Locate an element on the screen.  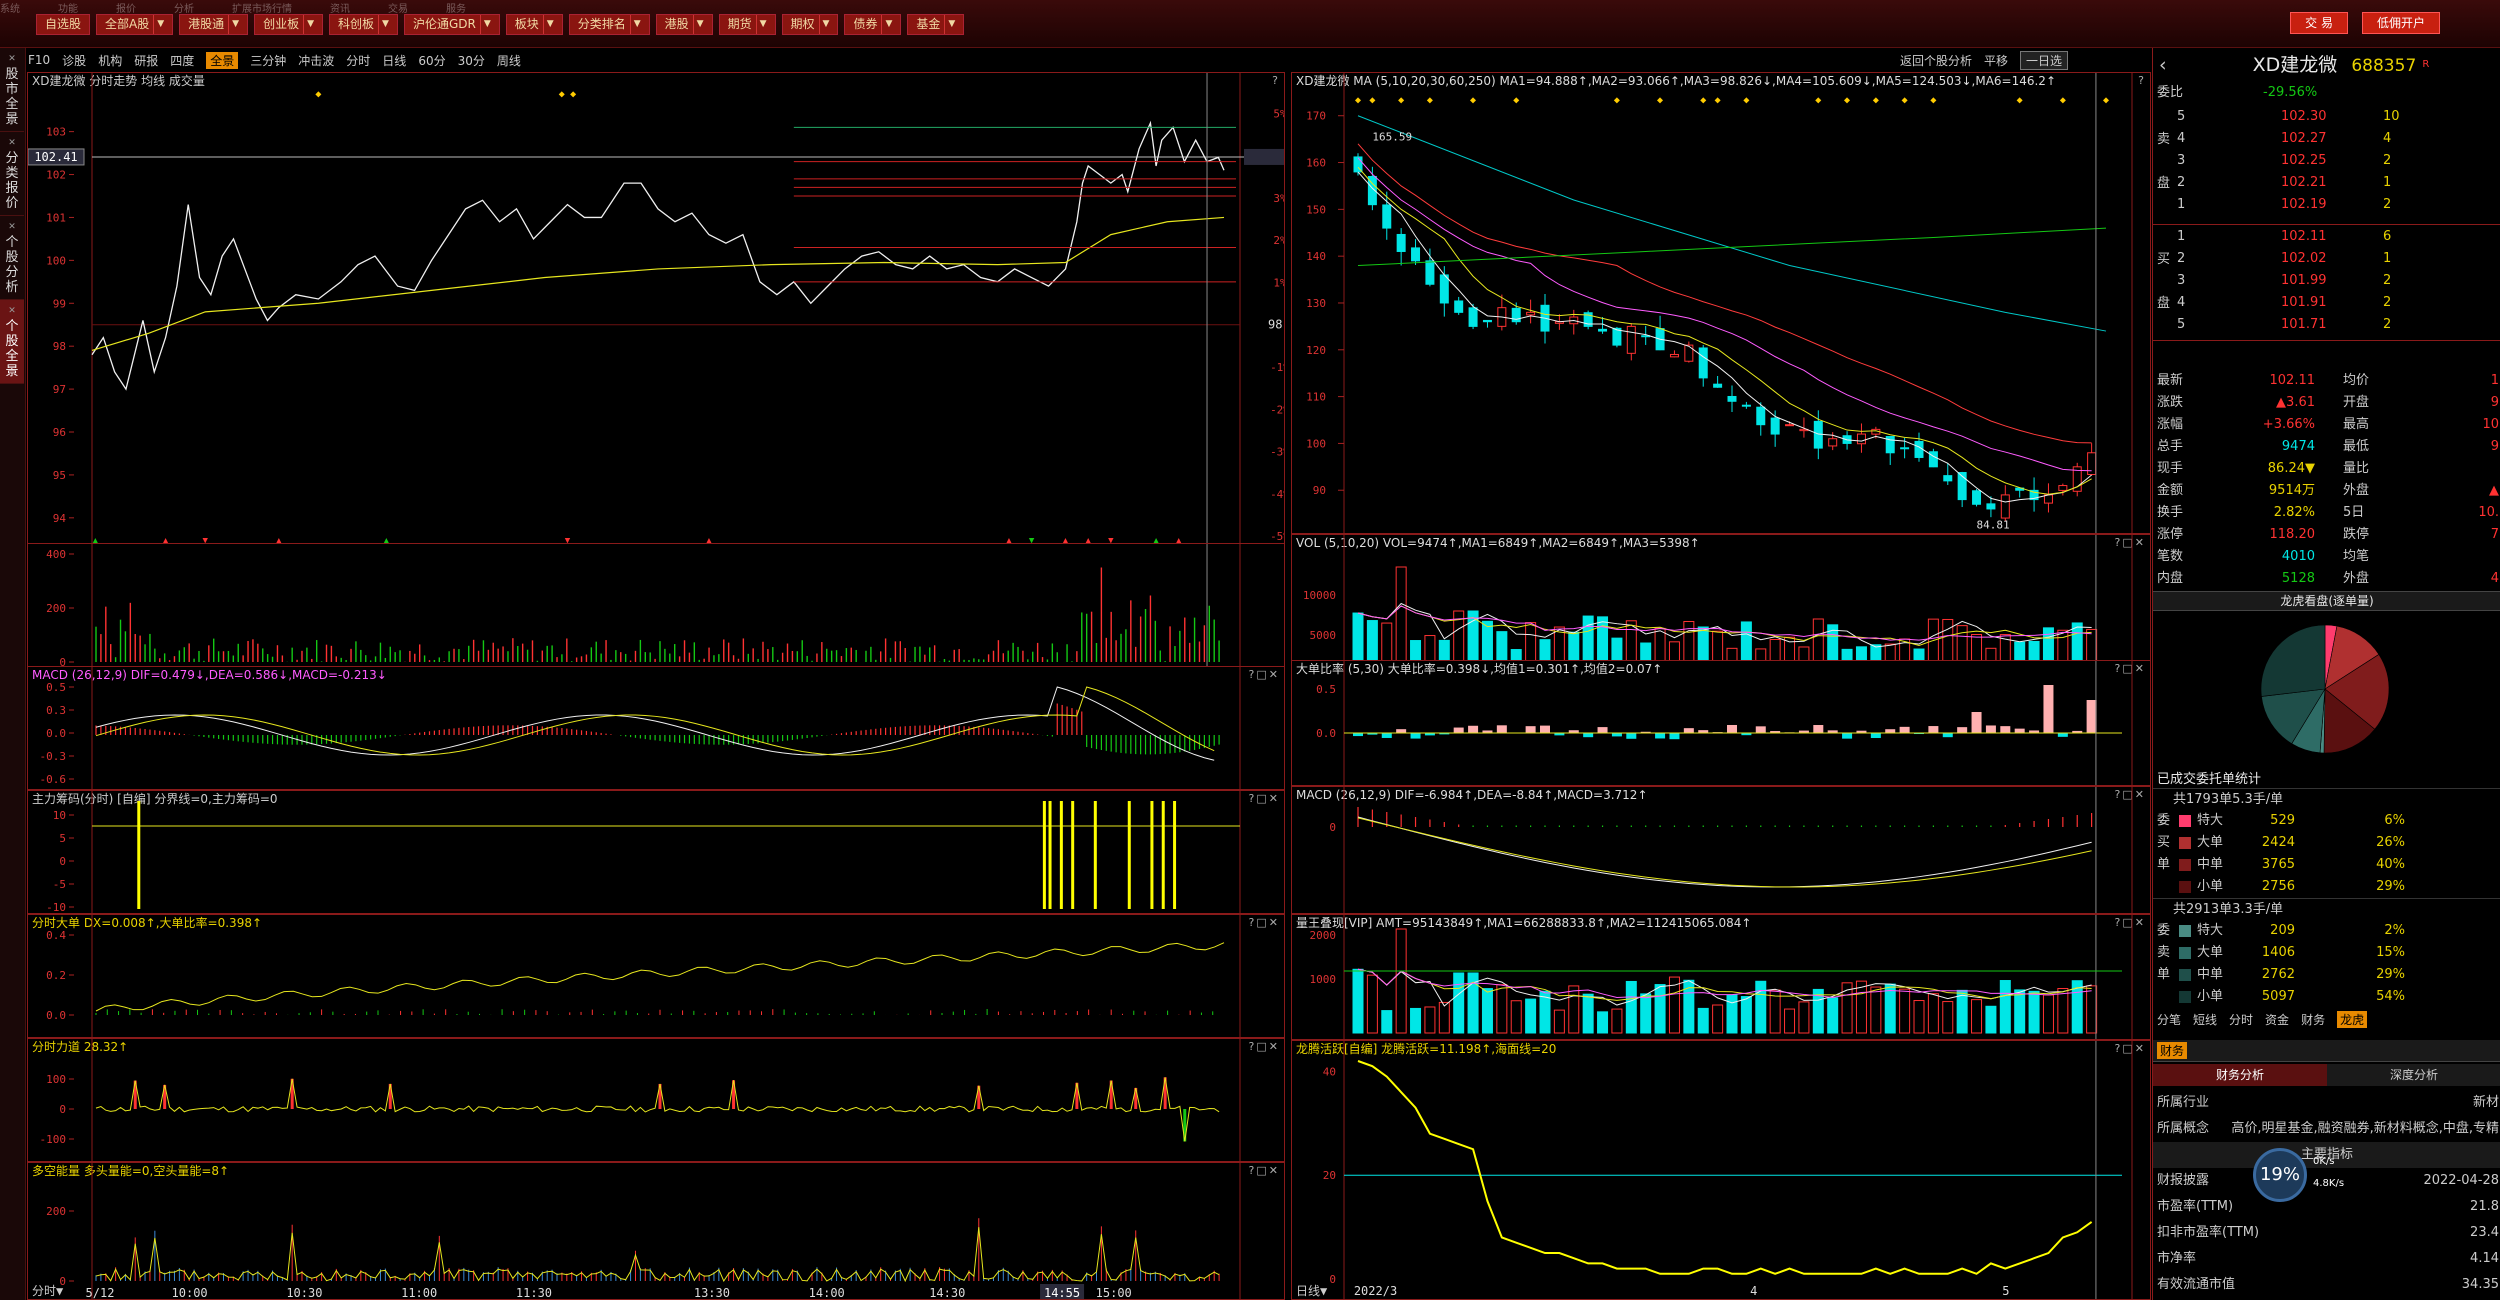
macd-tick: -0.3 is located at coordinates (53, 756).